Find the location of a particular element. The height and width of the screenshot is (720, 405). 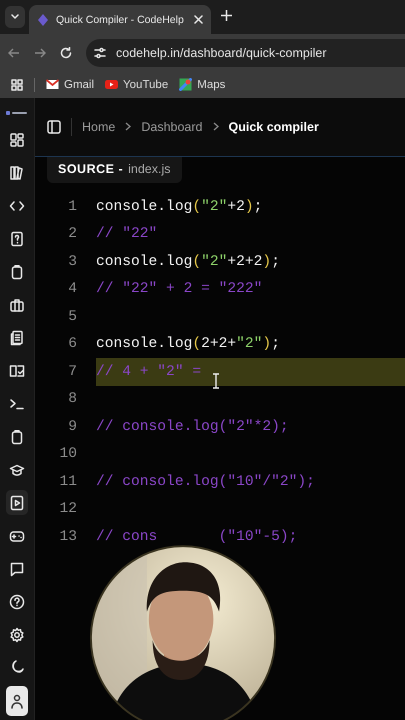

caret-icon is located at coordinates (15, 17).